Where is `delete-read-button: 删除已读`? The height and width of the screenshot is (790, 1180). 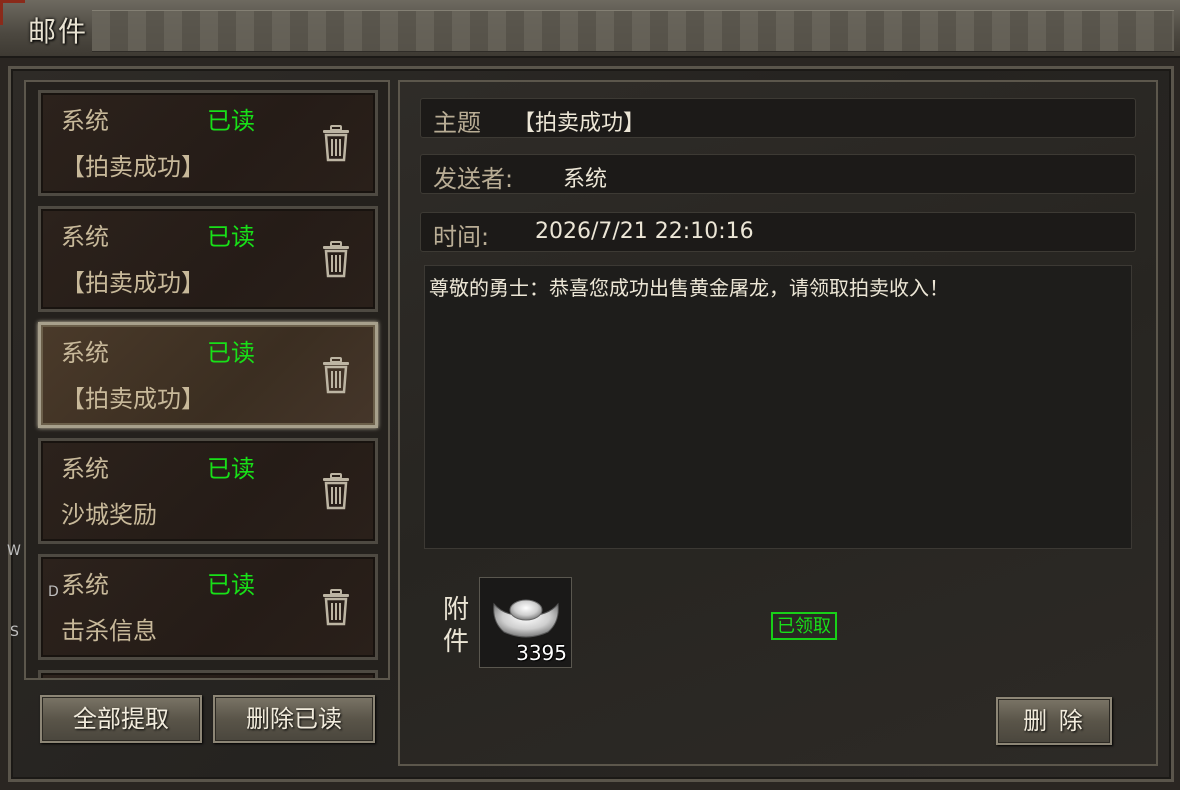 delete-read-button: 删除已读 is located at coordinates (294, 719).